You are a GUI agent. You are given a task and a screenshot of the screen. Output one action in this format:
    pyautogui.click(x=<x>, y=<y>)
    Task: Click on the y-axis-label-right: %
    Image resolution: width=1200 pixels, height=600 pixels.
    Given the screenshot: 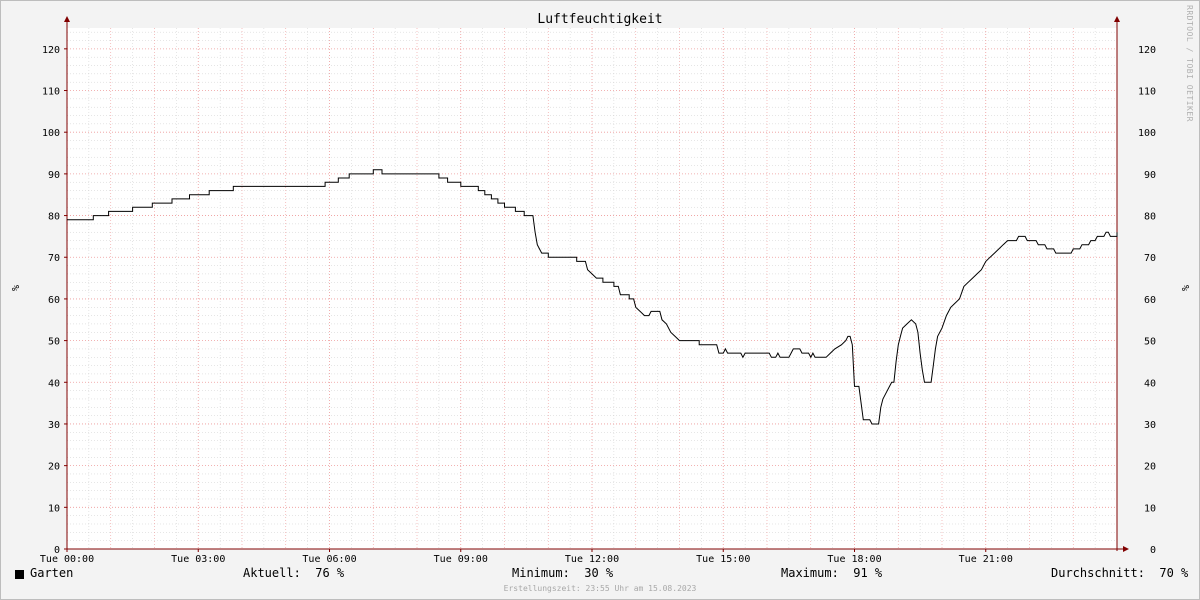 What is the action you would take?
    pyautogui.click(x=1184, y=288)
    